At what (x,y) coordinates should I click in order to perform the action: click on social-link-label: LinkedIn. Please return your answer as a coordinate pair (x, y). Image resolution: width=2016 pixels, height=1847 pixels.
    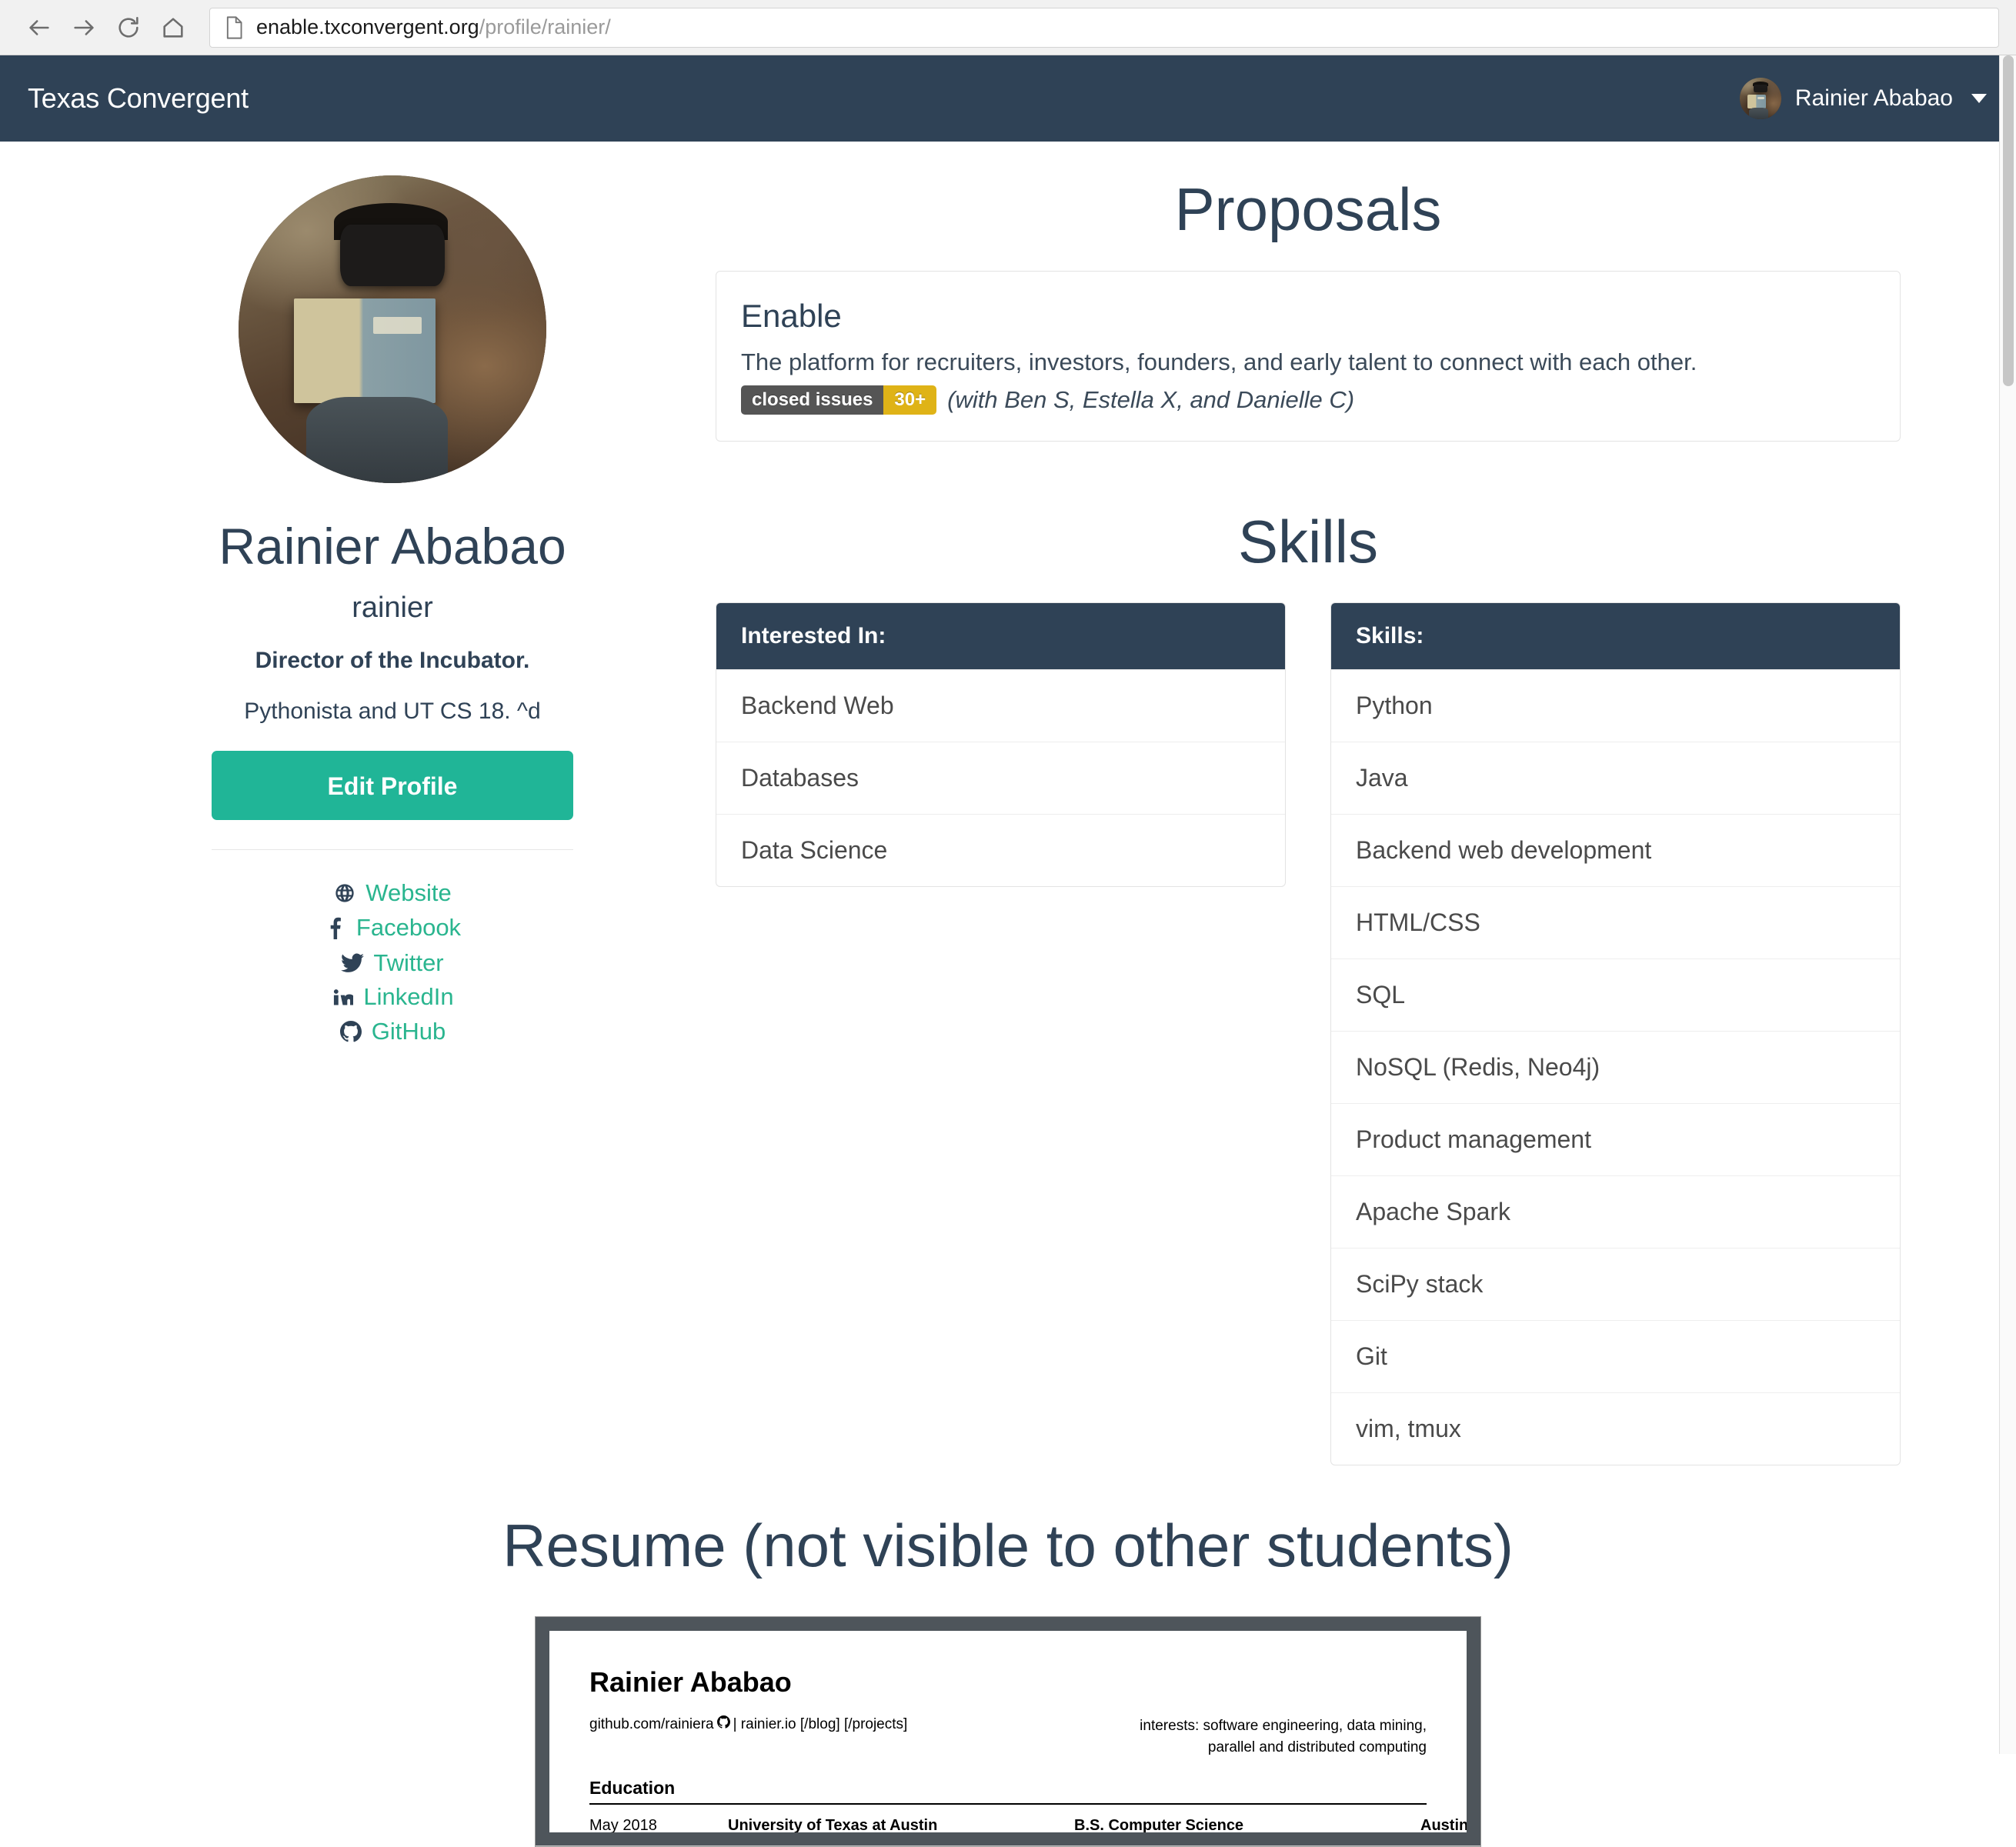
    Looking at the image, I should click on (408, 996).